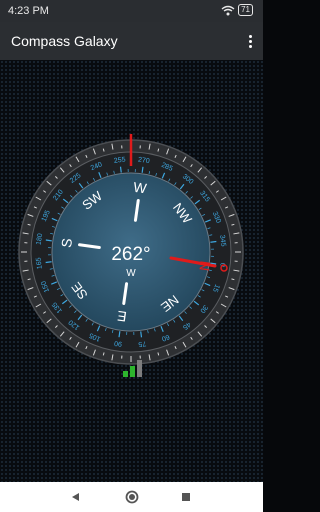 Image resolution: width=320 pixels, height=512 pixels. What do you see at coordinates (250, 41) in the screenshot?
I see `more-vert-icon` at bounding box center [250, 41].